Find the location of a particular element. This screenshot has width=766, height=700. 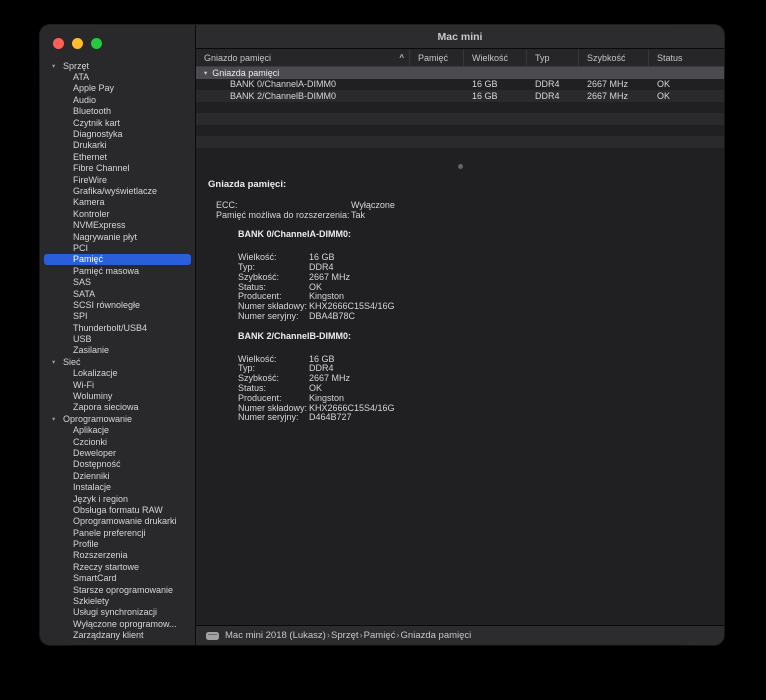

sidebar-item-label: Czcionki is located at coordinates (90, 441).